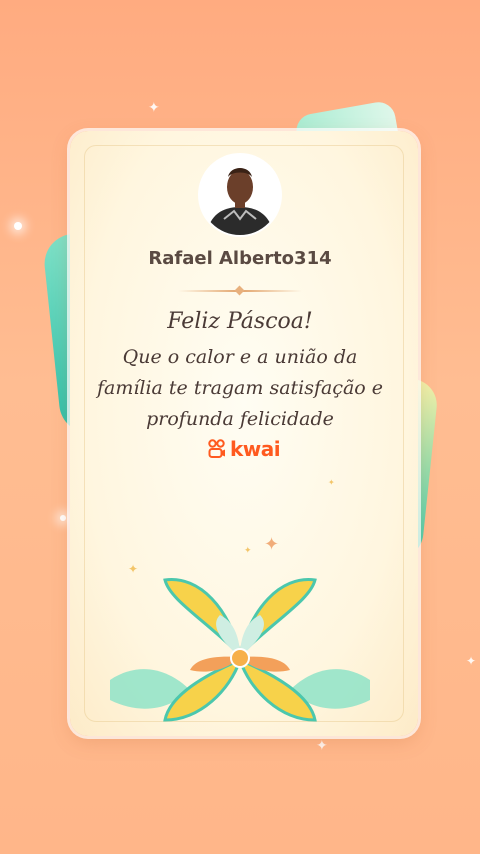 This screenshot has width=480, height=854. Describe the element at coordinates (240, 258) in the screenshot. I see `username: Rafael Alberto314` at that location.